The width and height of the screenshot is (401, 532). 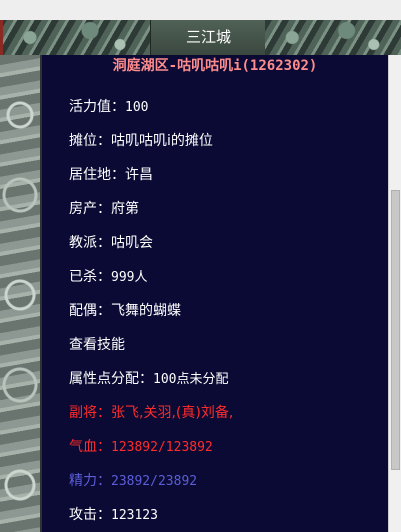 I want to click on stat-label: 攻击：, so click(x=90, y=515).